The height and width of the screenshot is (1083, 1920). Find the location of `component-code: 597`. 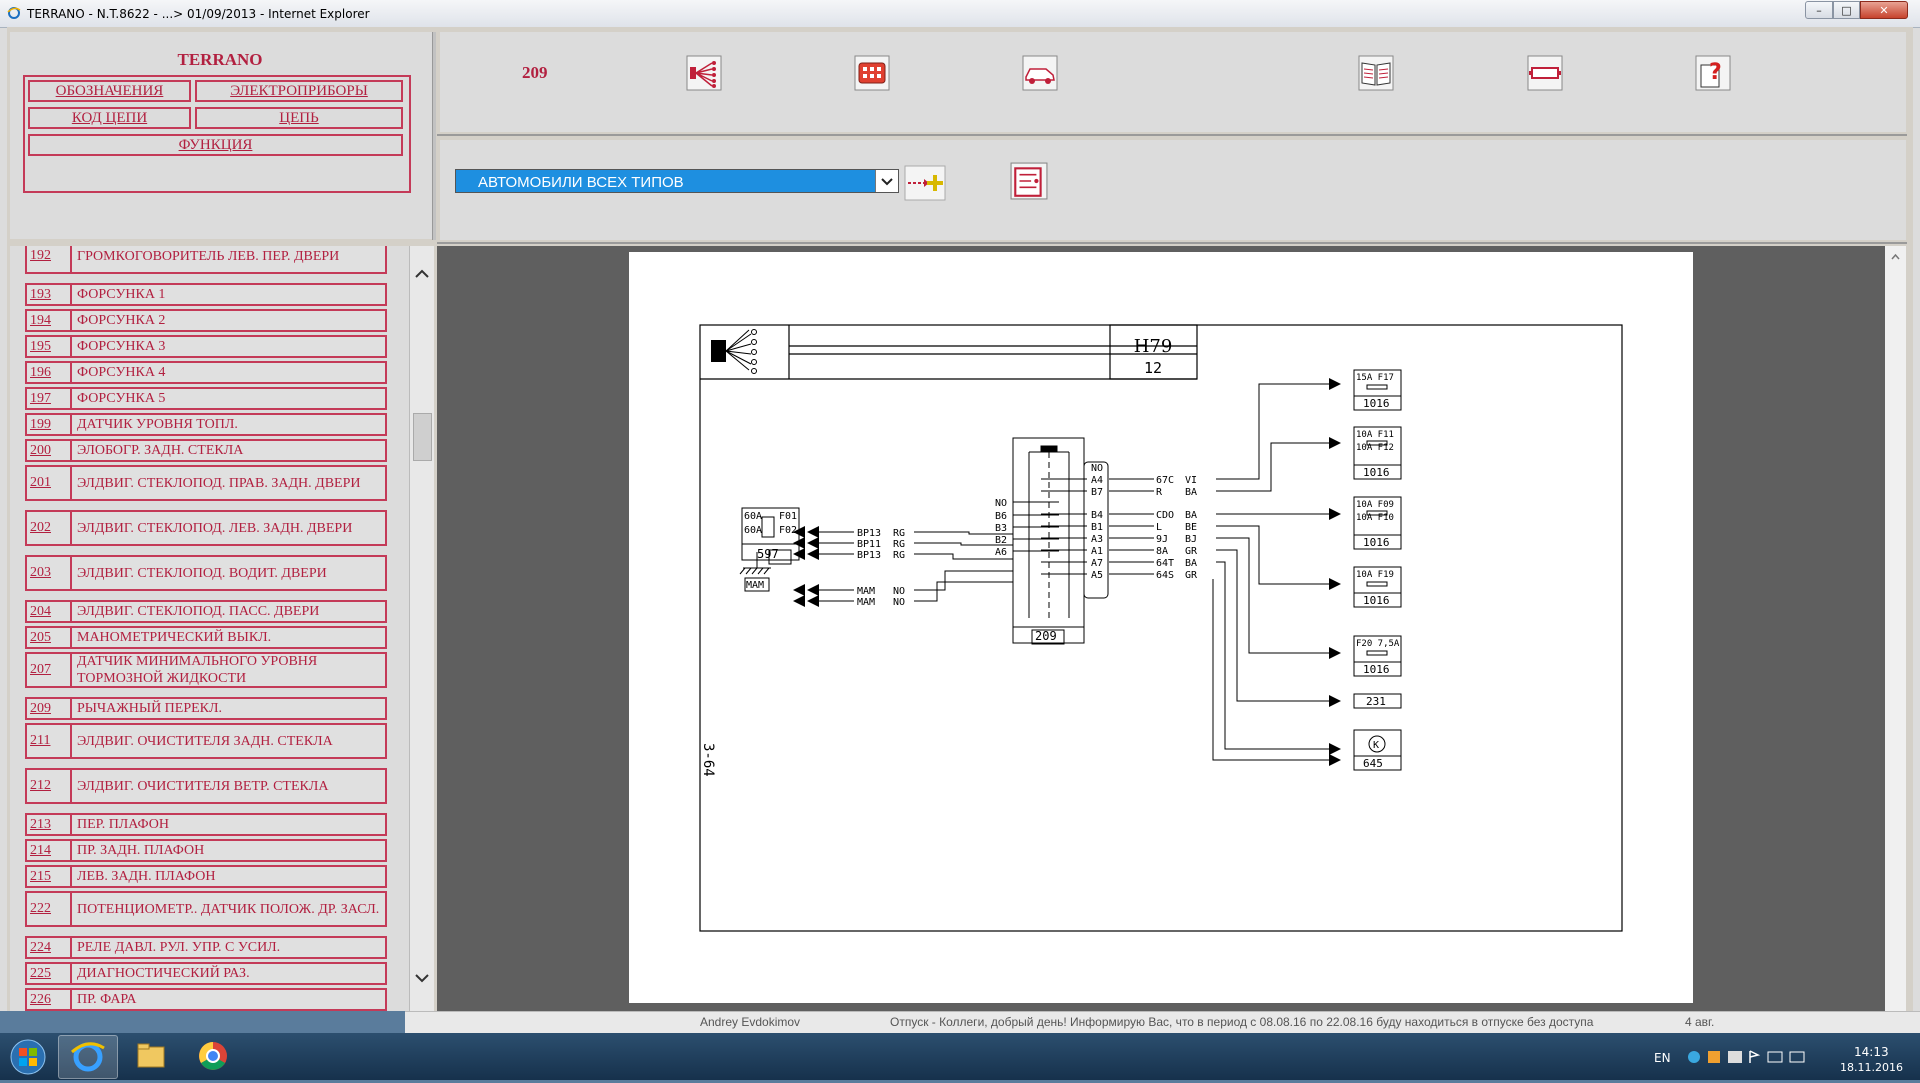

component-code: 597 is located at coordinates (768, 554).